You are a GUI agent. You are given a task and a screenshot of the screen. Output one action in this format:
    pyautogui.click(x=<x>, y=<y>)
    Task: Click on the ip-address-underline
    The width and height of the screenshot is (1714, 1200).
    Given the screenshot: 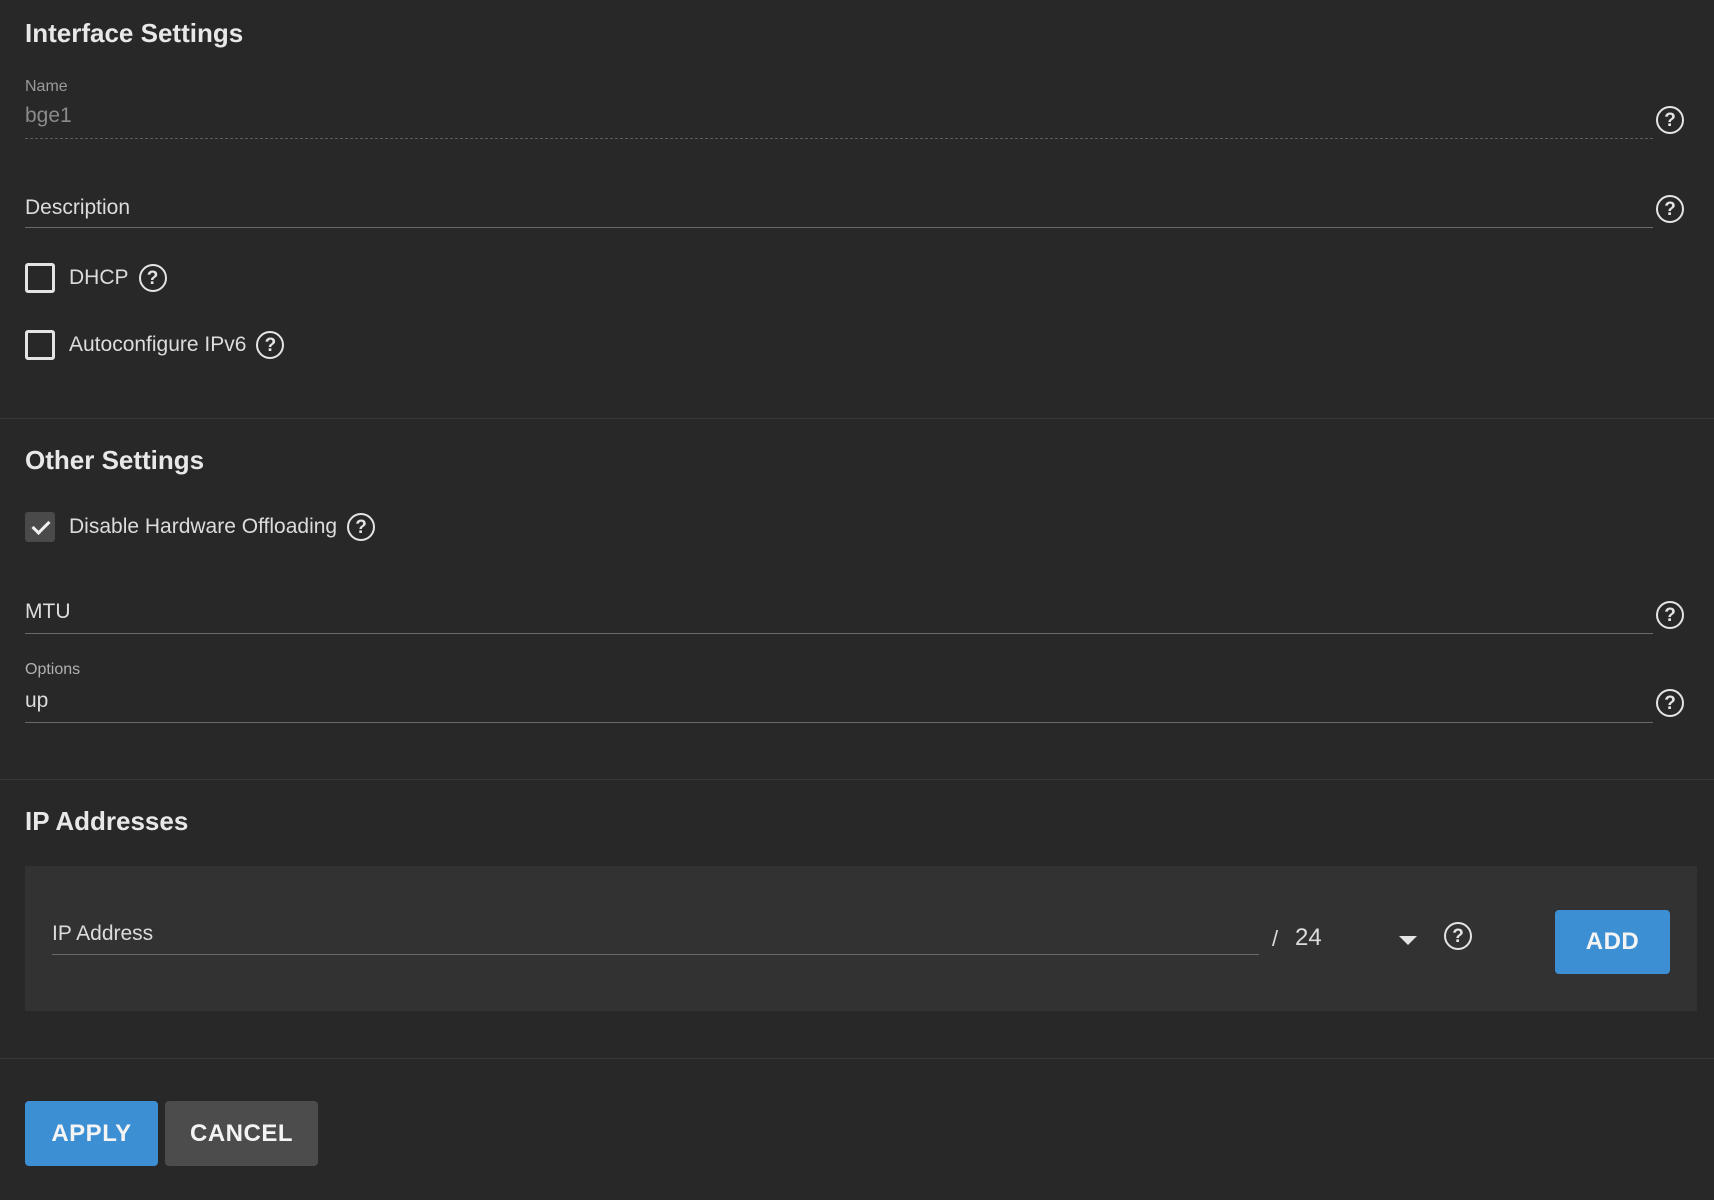 What is the action you would take?
    pyautogui.click(x=655, y=954)
    